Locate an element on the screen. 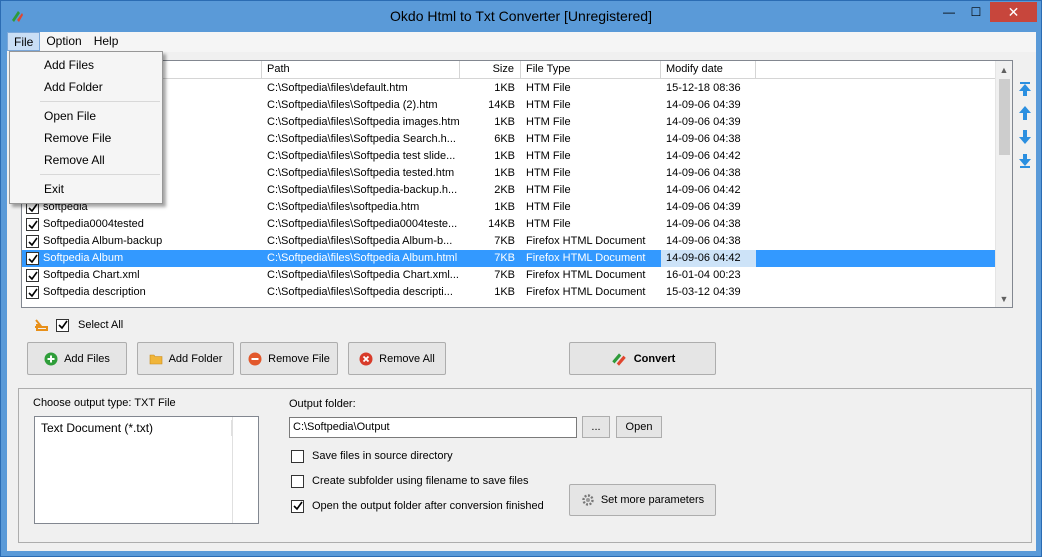 The height and width of the screenshot is (557, 1042). menu-help: Help is located at coordinates (106, 41).